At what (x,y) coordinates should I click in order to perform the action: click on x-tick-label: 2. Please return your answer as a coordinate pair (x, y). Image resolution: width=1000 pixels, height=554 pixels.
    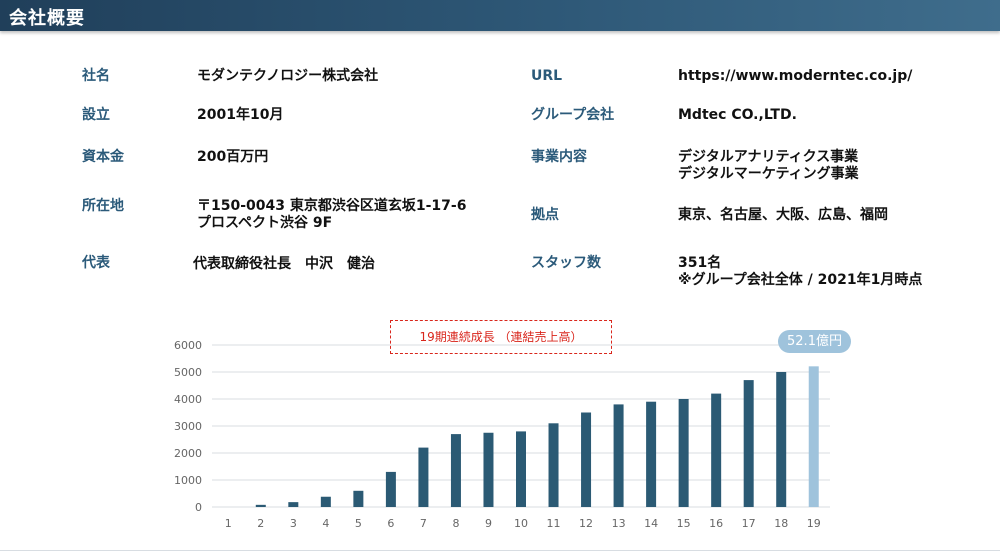
    Looking at the image, I should click on (260, 523).